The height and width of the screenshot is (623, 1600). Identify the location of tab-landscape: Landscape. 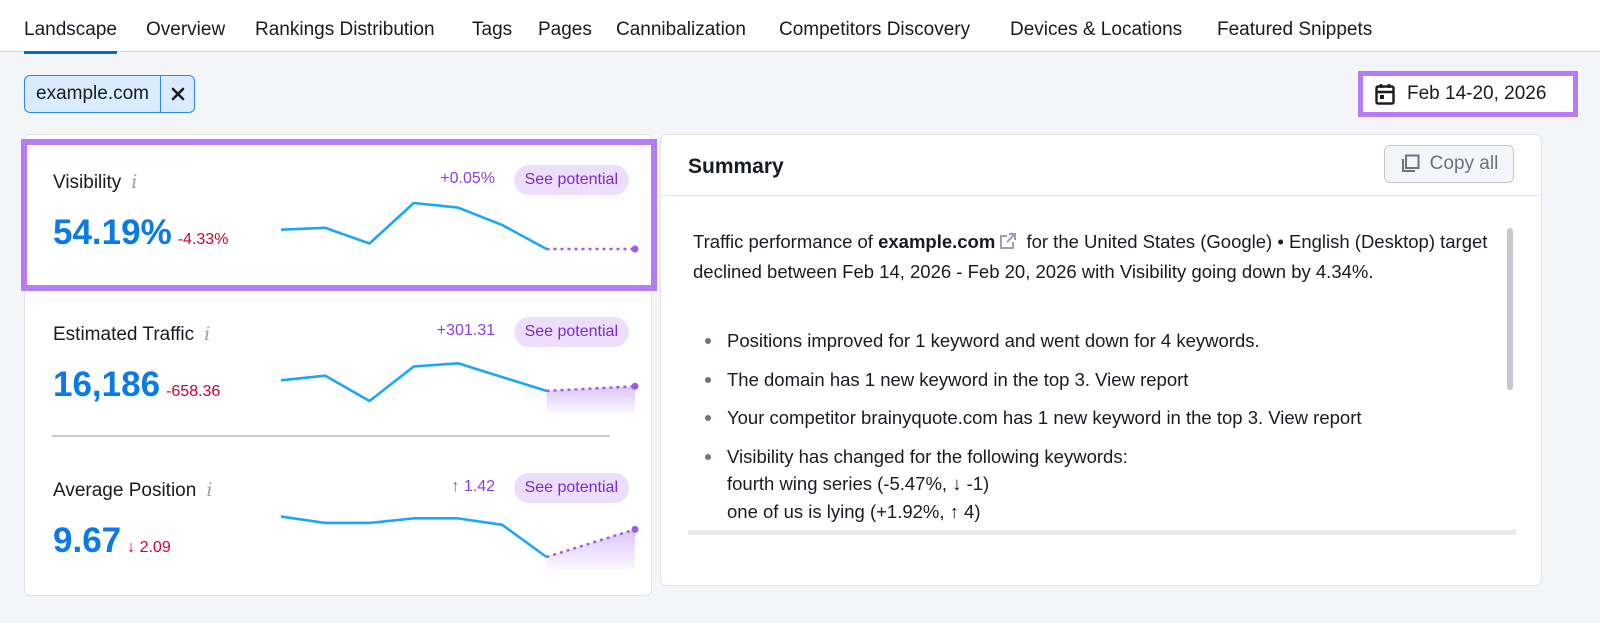
(70, 36).